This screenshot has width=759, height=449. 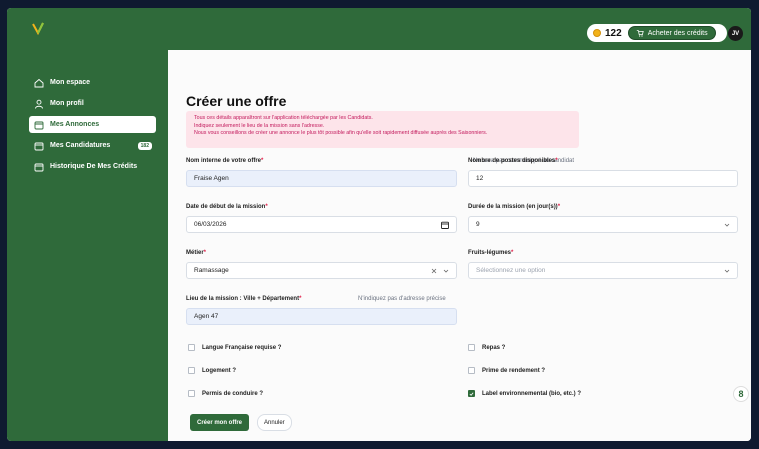 I want to click on sidebar-item-mon-profil: Mon profil, so click(x=92, y=103).